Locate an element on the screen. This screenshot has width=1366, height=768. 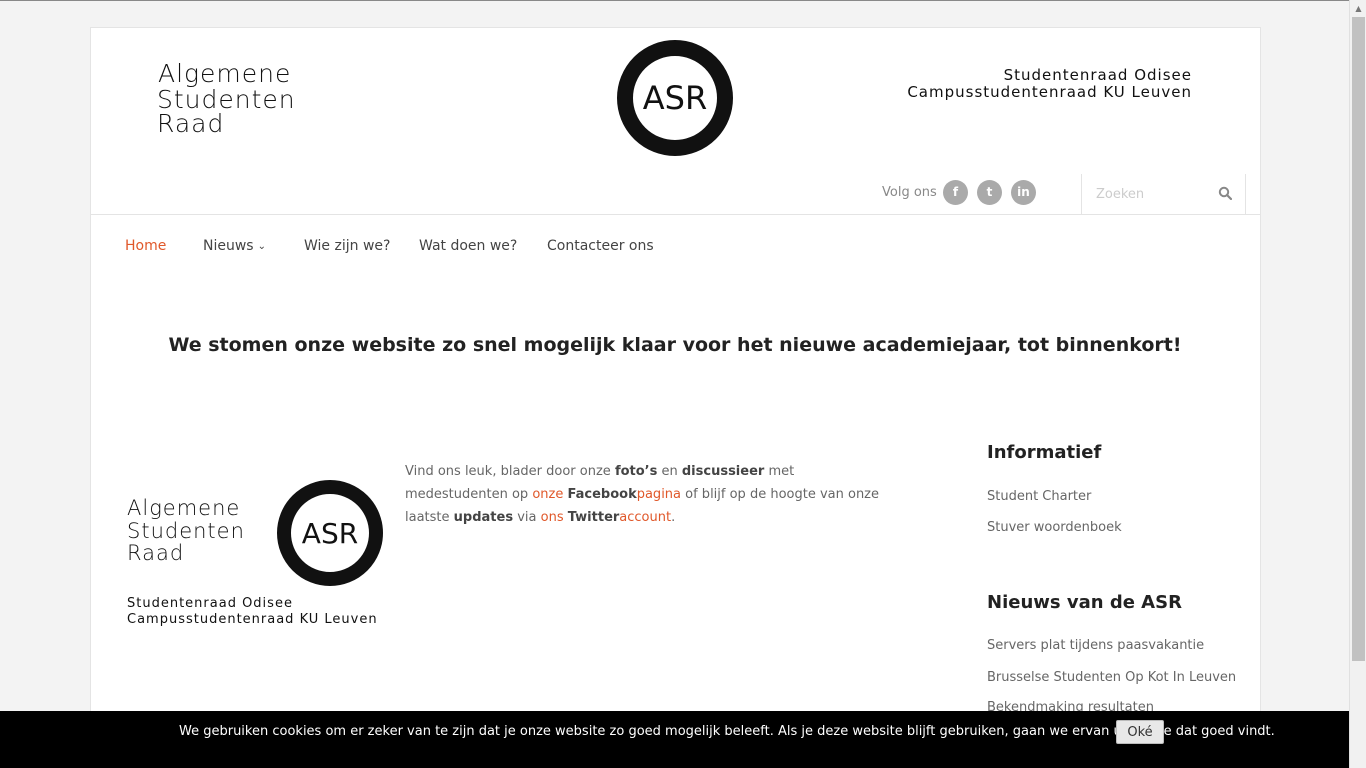
nav-contacteer-ons: Contacteer ons is located at coordinates (600, 246).